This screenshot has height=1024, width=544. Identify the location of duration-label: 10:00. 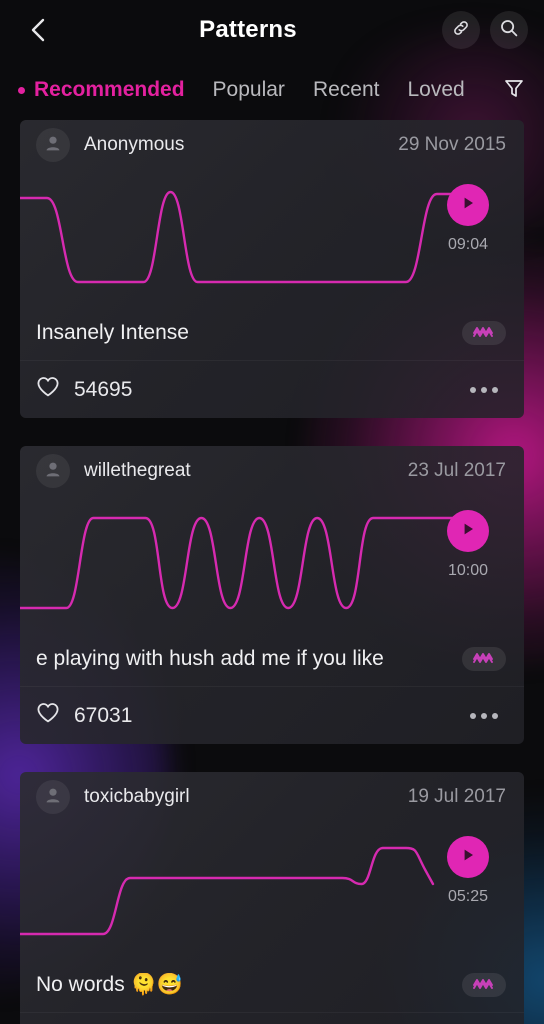
(468, 570).